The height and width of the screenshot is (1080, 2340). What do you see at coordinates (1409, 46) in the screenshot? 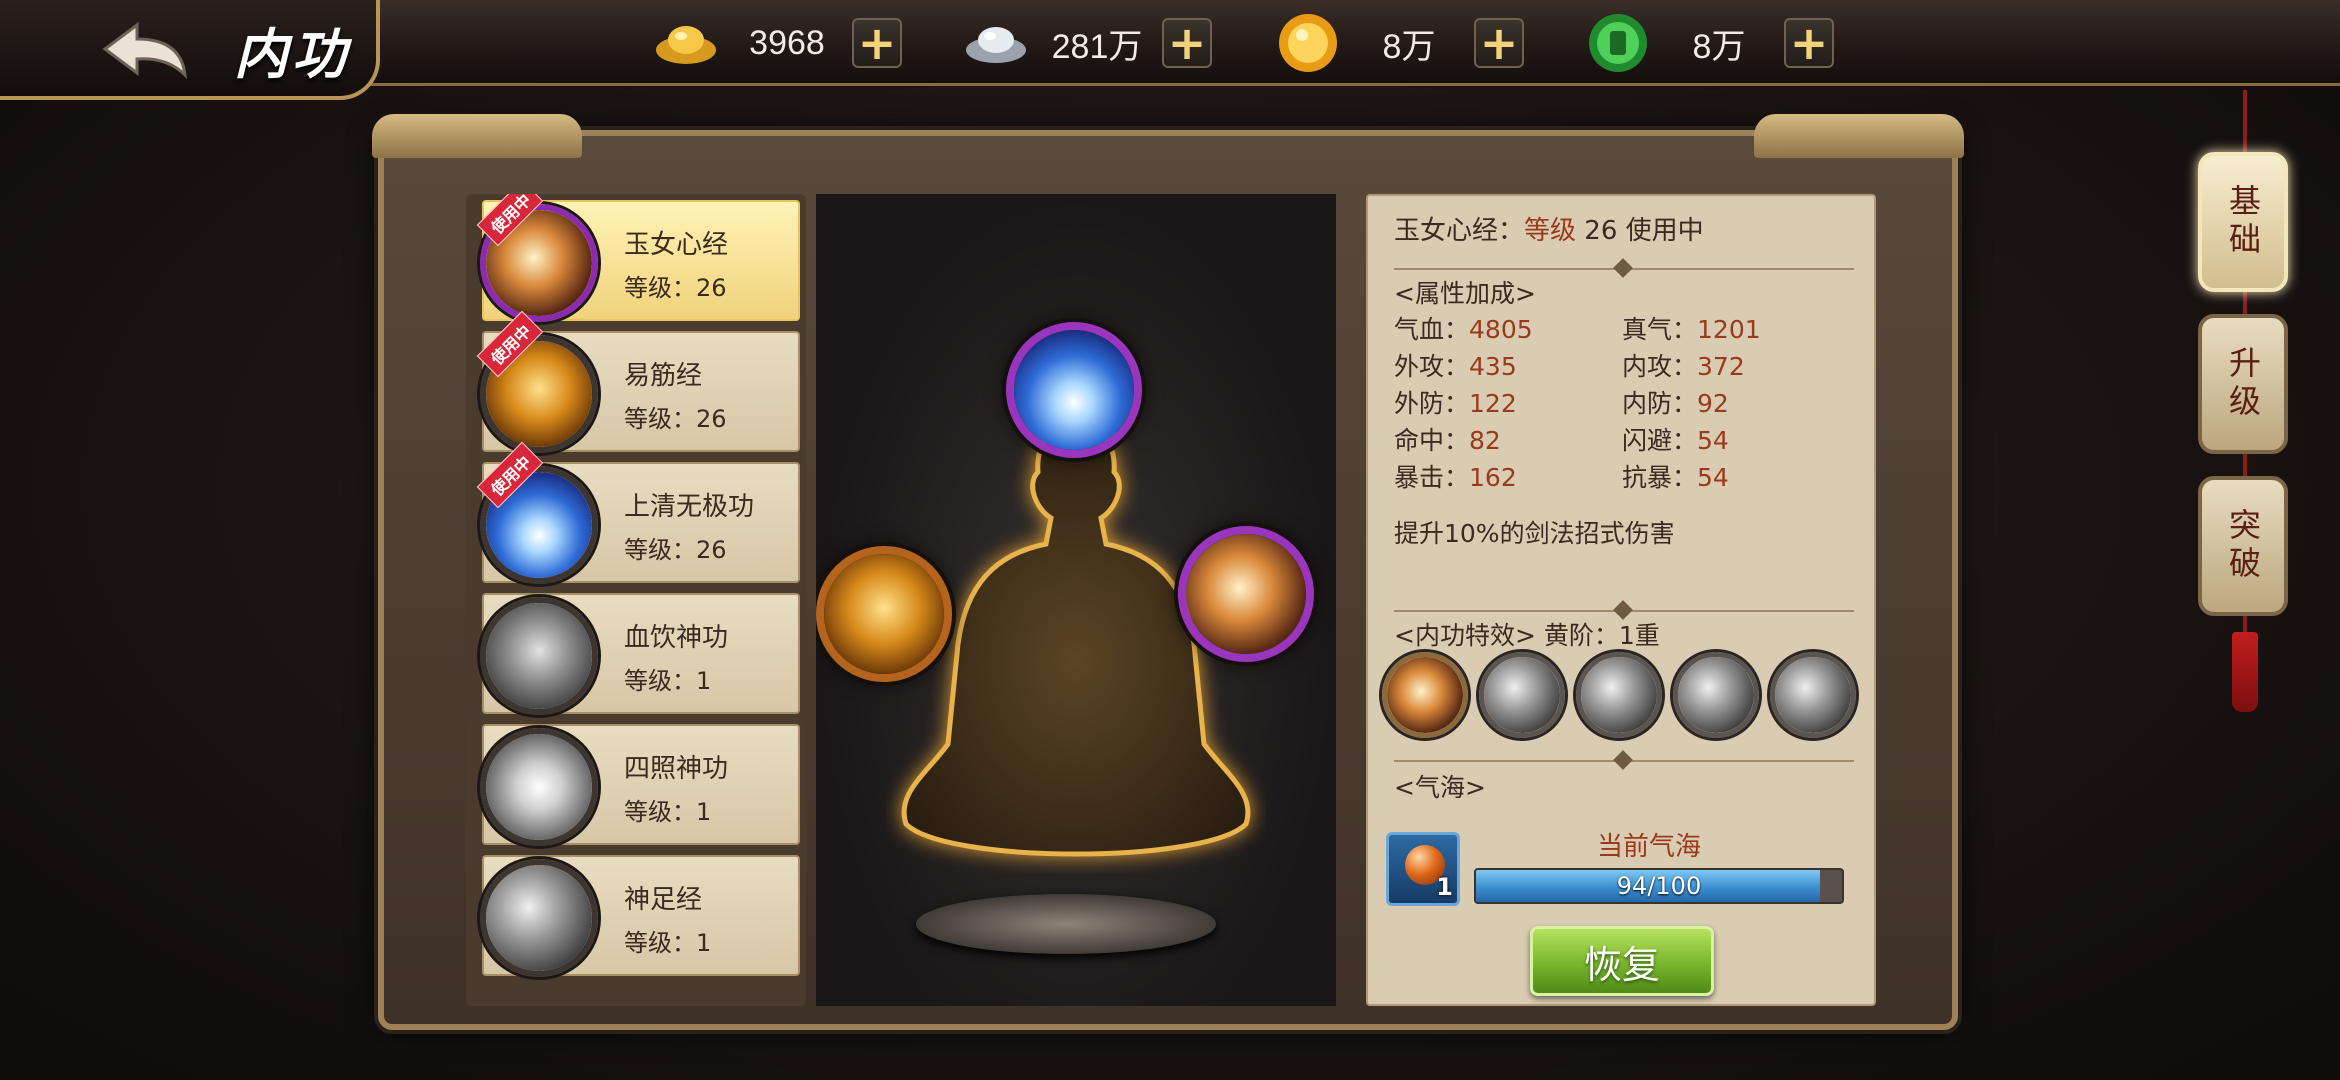
I see `gold-coin-value: 8万` at bounding box center [1409, 46].